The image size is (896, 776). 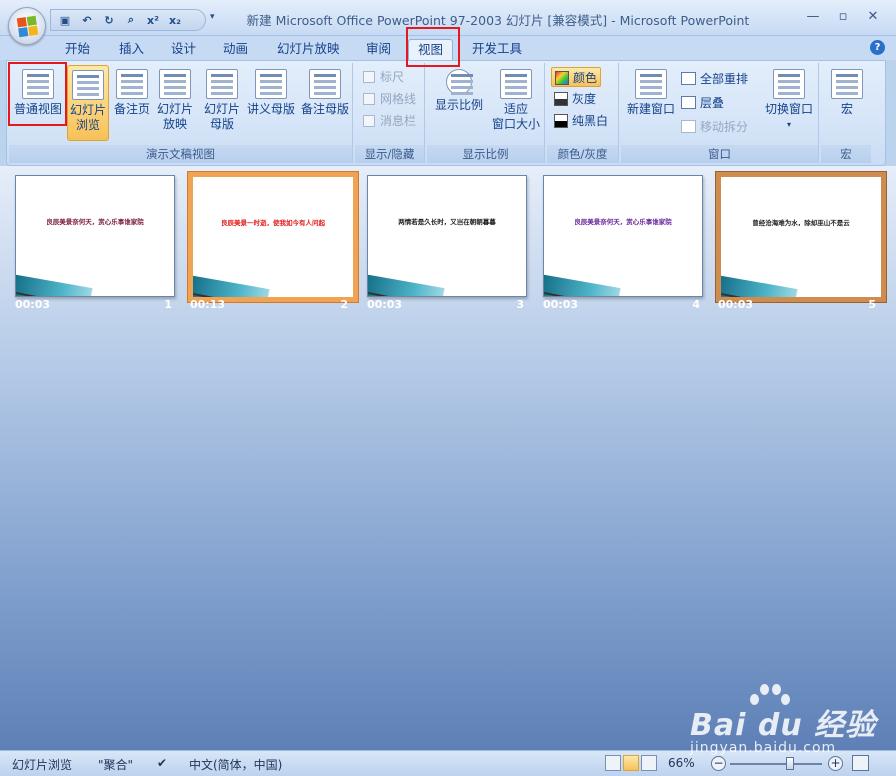 What do you see at coordinates (235, 764) in the screenshot?
I see `status-language: 中文(简体，中国)` at bounding box center [235, 764].